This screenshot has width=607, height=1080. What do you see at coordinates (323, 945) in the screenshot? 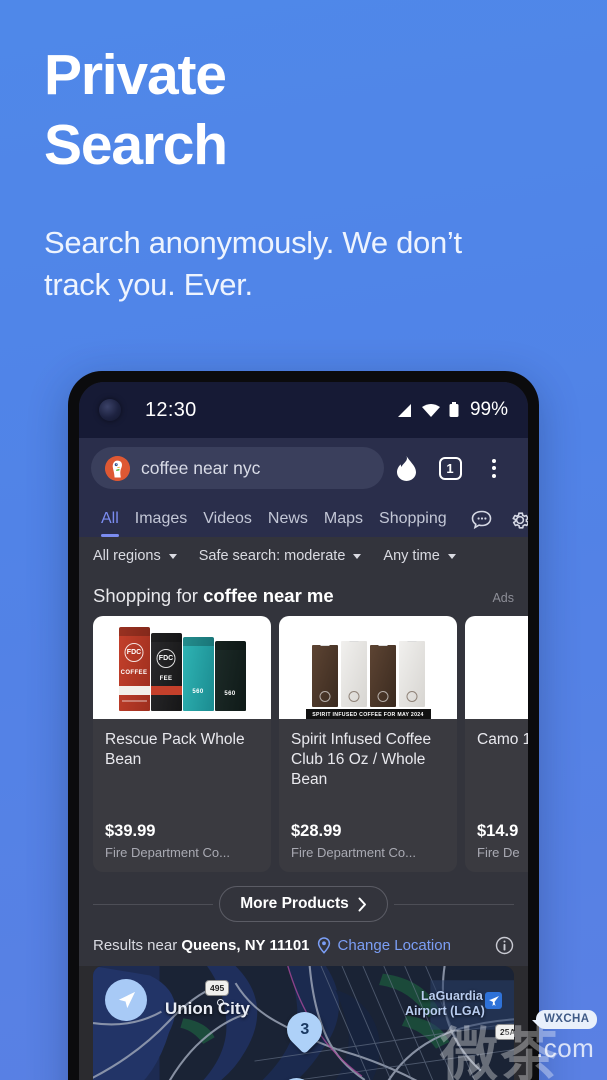
I see `location-pin-icon` at bounding box center [323, 945].